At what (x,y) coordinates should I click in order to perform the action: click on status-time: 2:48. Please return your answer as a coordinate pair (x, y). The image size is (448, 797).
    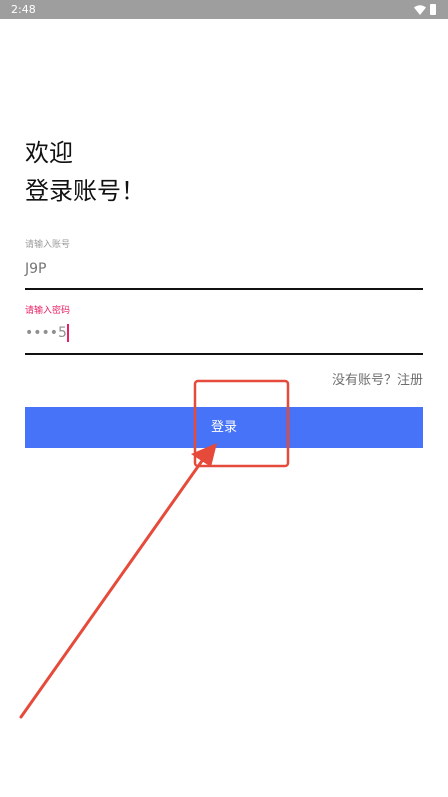
    Looking at the image, I should click on (23, 9).